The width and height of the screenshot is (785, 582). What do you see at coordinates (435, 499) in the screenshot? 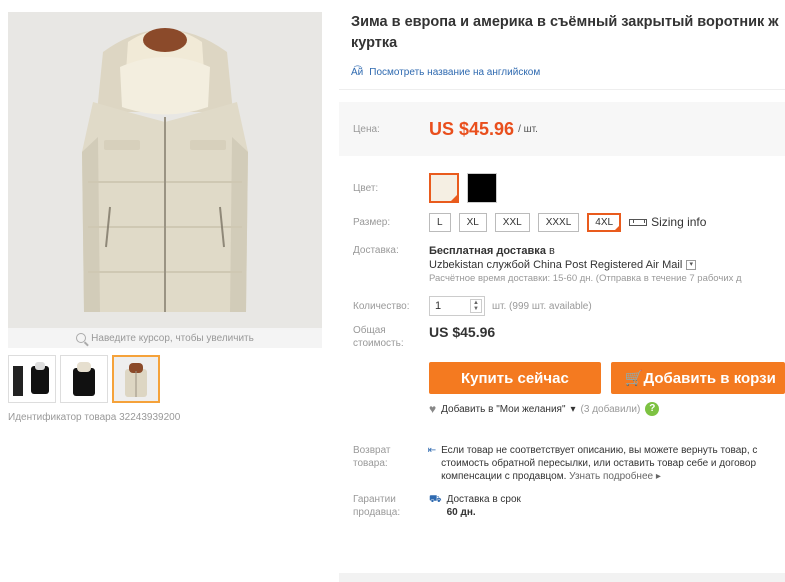
I see `truck-icon: ⛟` at bounding box center [435, 499].